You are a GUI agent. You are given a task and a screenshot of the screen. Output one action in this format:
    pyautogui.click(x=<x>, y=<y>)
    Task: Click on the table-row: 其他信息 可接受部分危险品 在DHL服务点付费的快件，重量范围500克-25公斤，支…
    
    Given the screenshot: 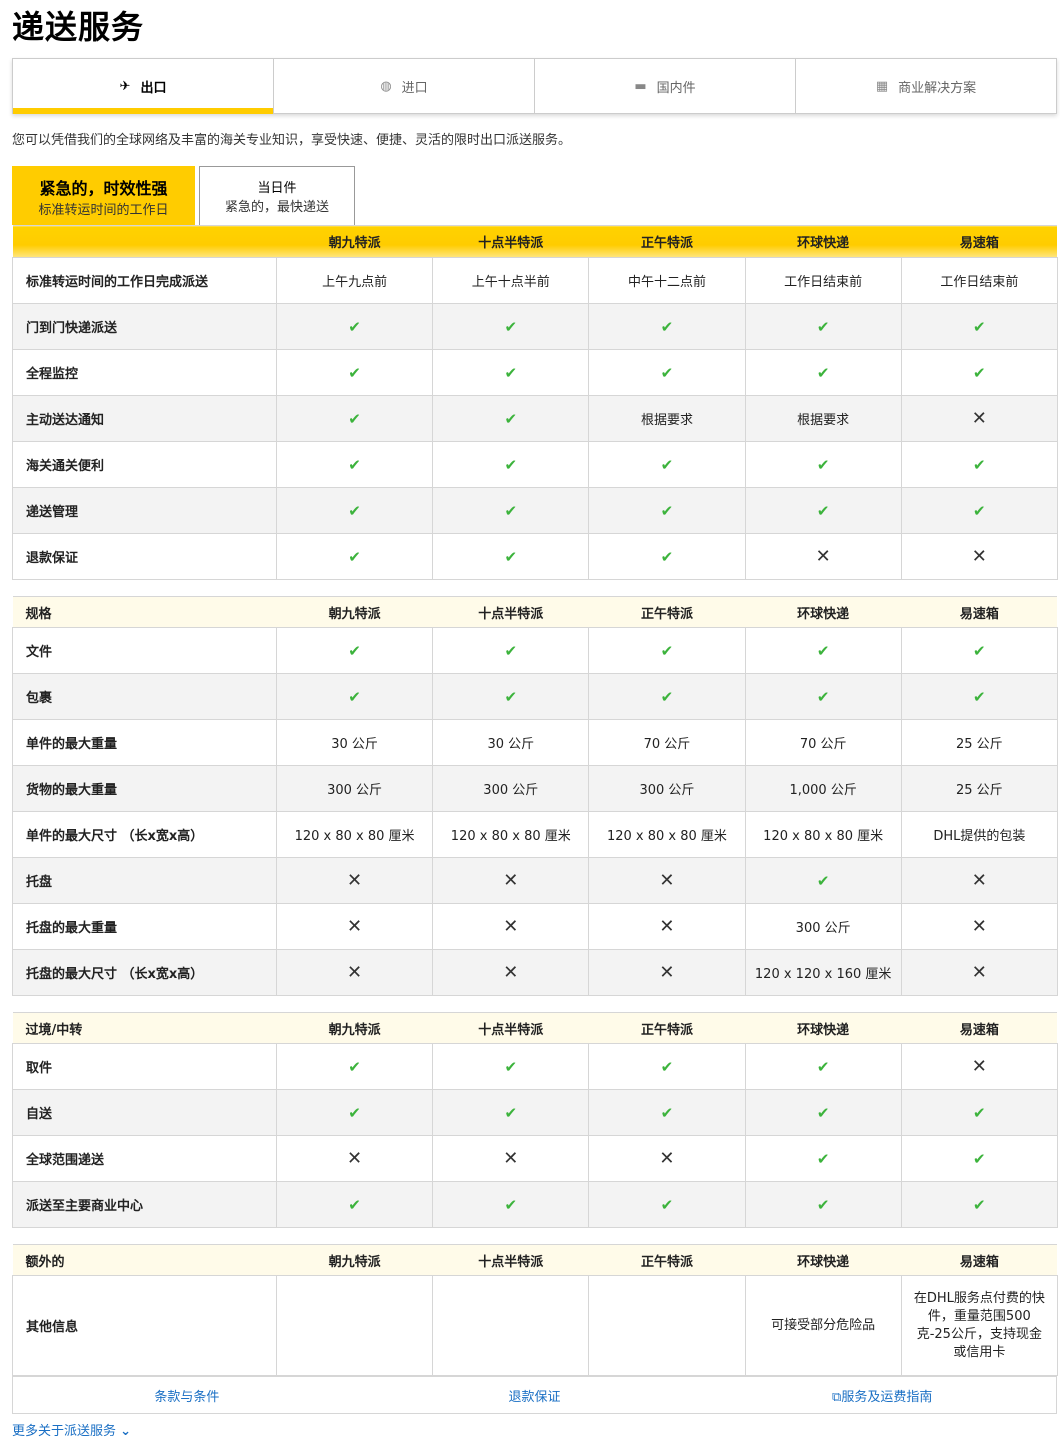 What is the action you would take?
    pyautogui.click(x=535, y=1325)
    